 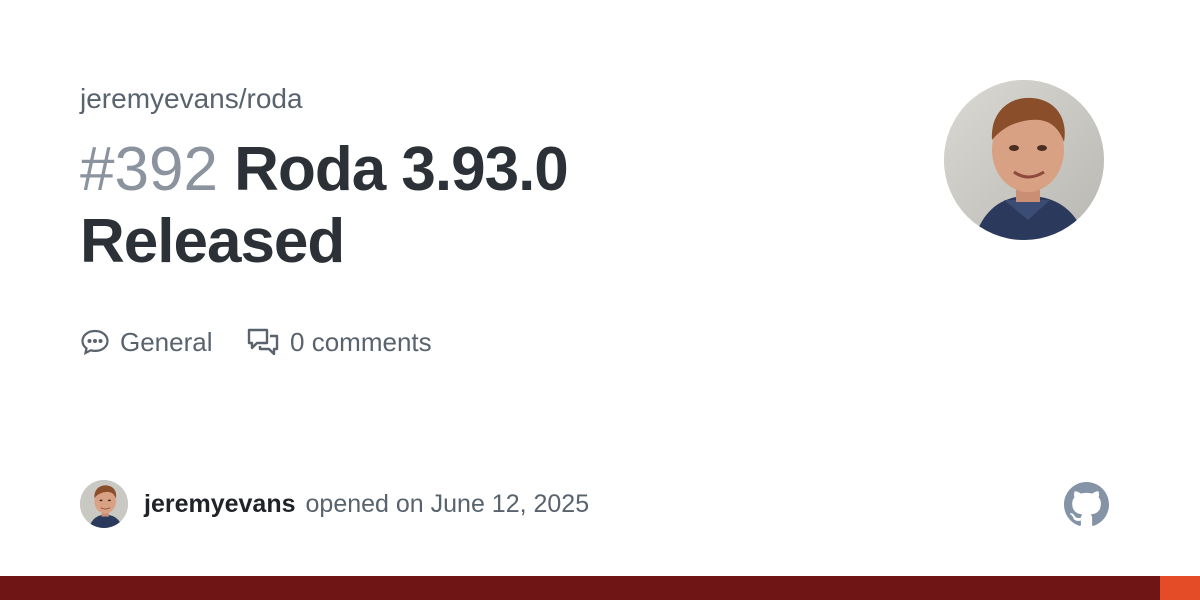 I want to click on avatar-portrait, so click(x=1024, y=160).